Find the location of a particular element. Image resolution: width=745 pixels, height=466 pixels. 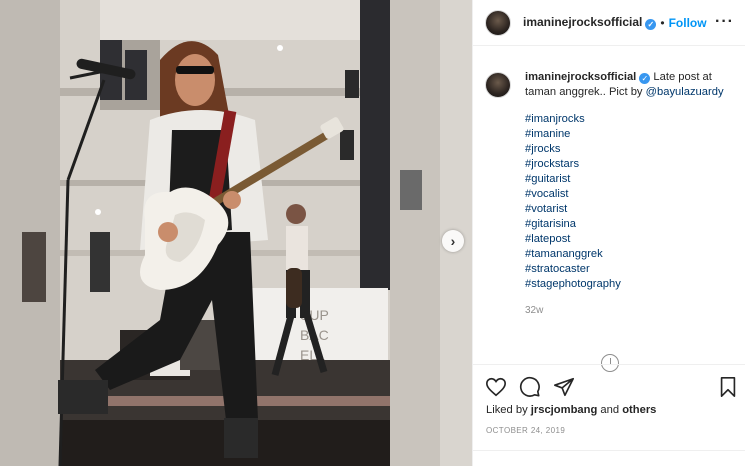

liked-user-link: jrscjombang is located at coordinates (564, 410).